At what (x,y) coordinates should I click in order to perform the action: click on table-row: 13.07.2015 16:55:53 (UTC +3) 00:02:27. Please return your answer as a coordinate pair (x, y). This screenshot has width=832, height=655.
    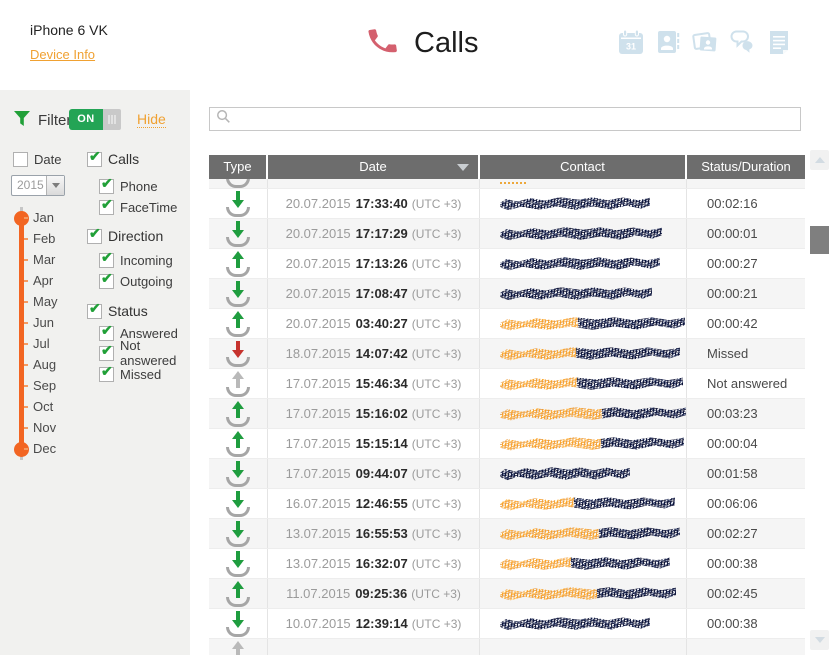
    Looking at the image, I should click on (507, 534).